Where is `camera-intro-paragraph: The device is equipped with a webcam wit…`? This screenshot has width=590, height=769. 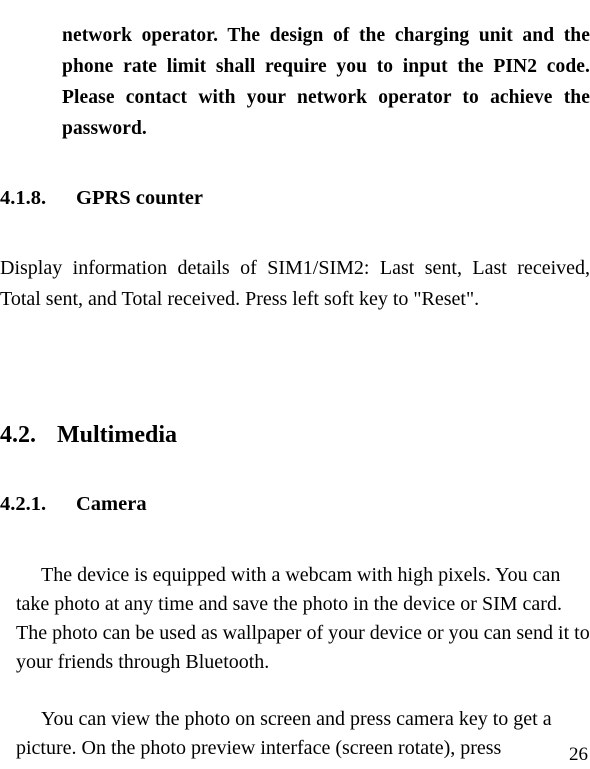 camera-intro-paragraph: The device is equipped with a webcam wit… is located at coordinates (303, 618).